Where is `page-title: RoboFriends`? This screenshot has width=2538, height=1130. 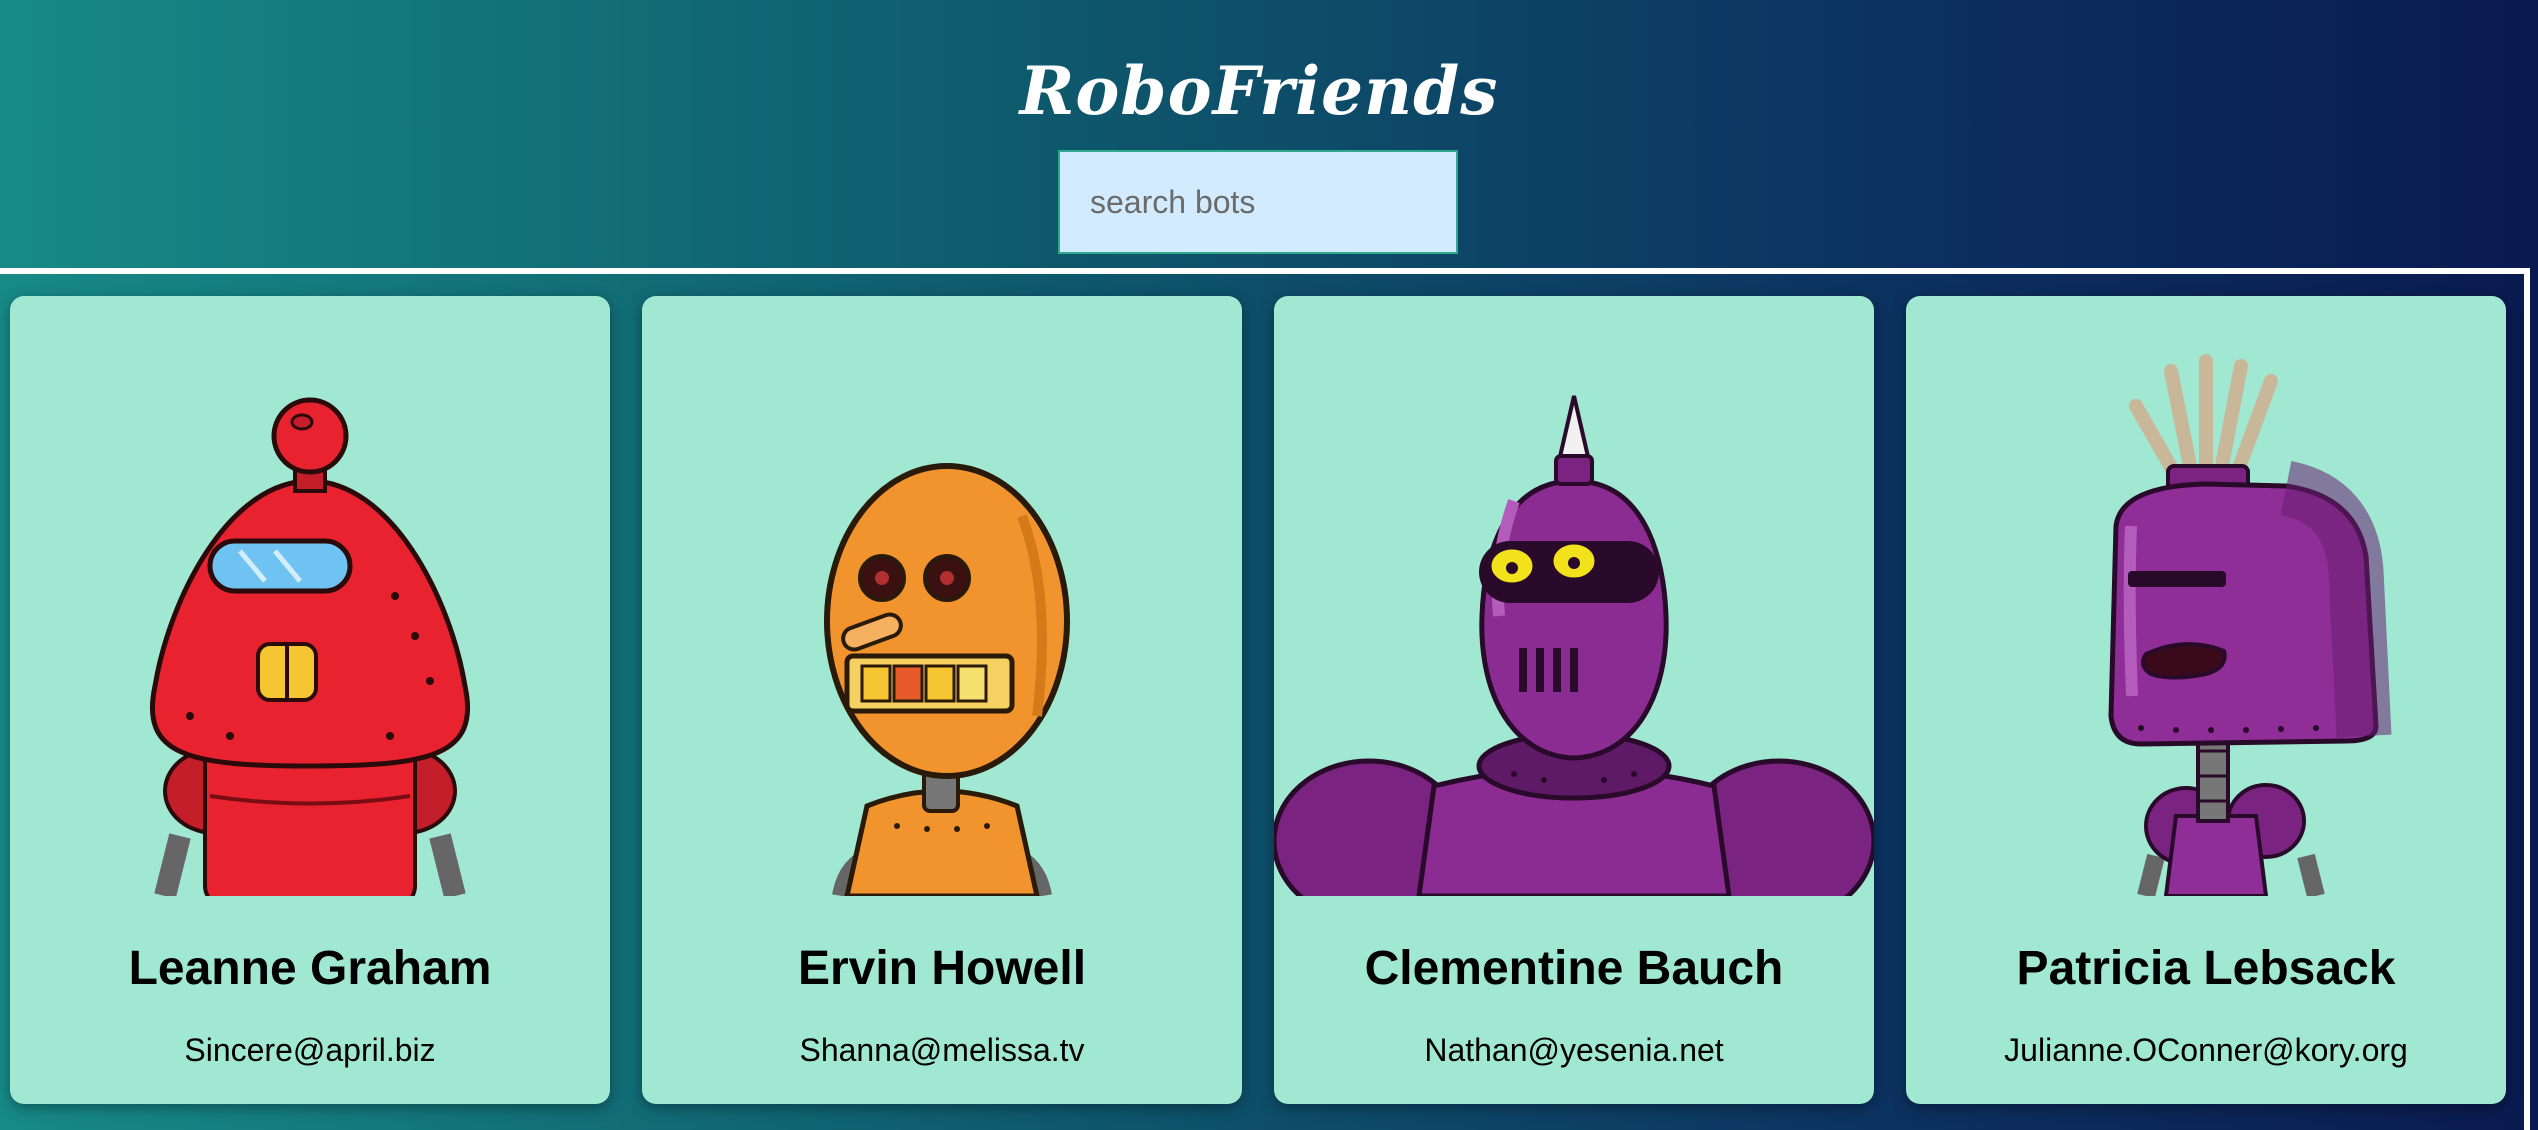
page-title: RoboFriends is located at coordinates (1259, 91).